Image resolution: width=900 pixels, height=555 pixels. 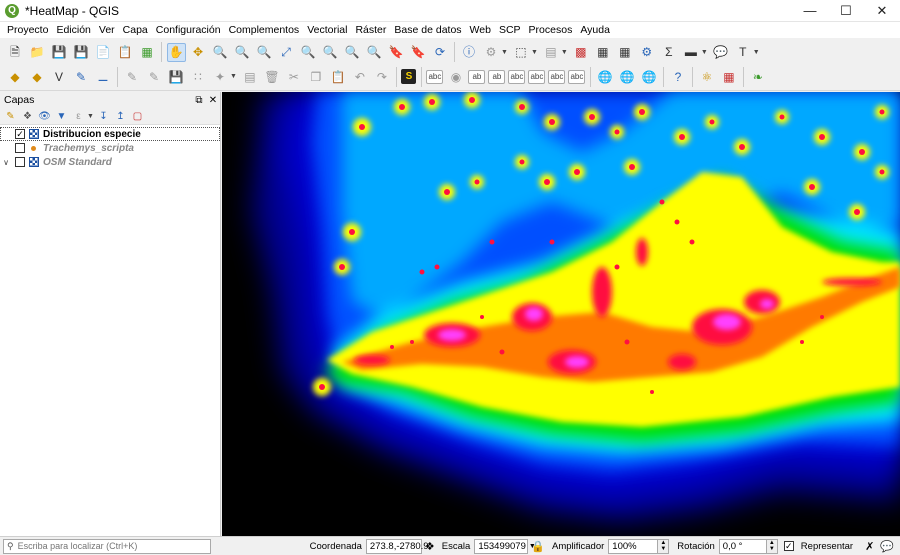 I want to click on menu-vectorial: Vectorial, so click(x=327, y=30).